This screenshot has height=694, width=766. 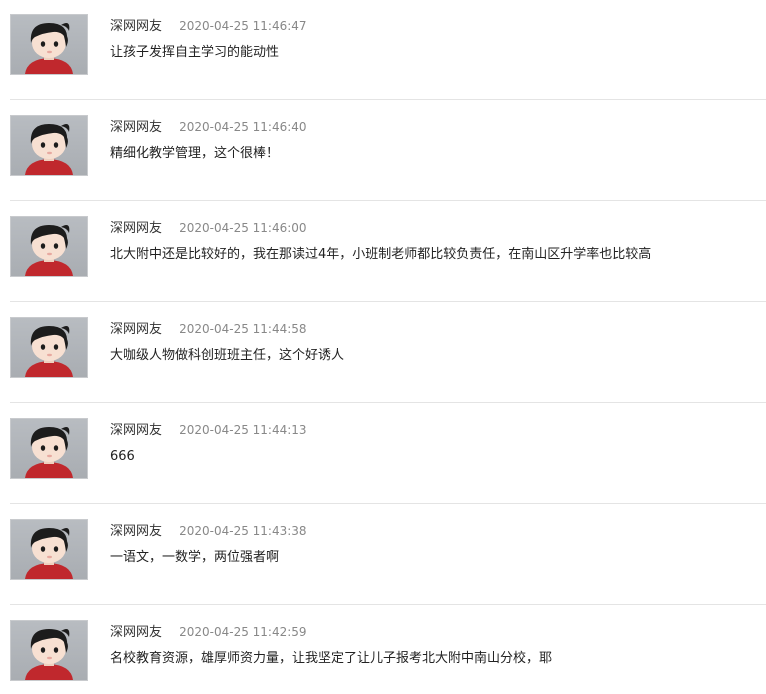 What do you see at coordinates (122, 456) in the screenshot?
I see `comment-text: 666` at bounding box center [122, 456].